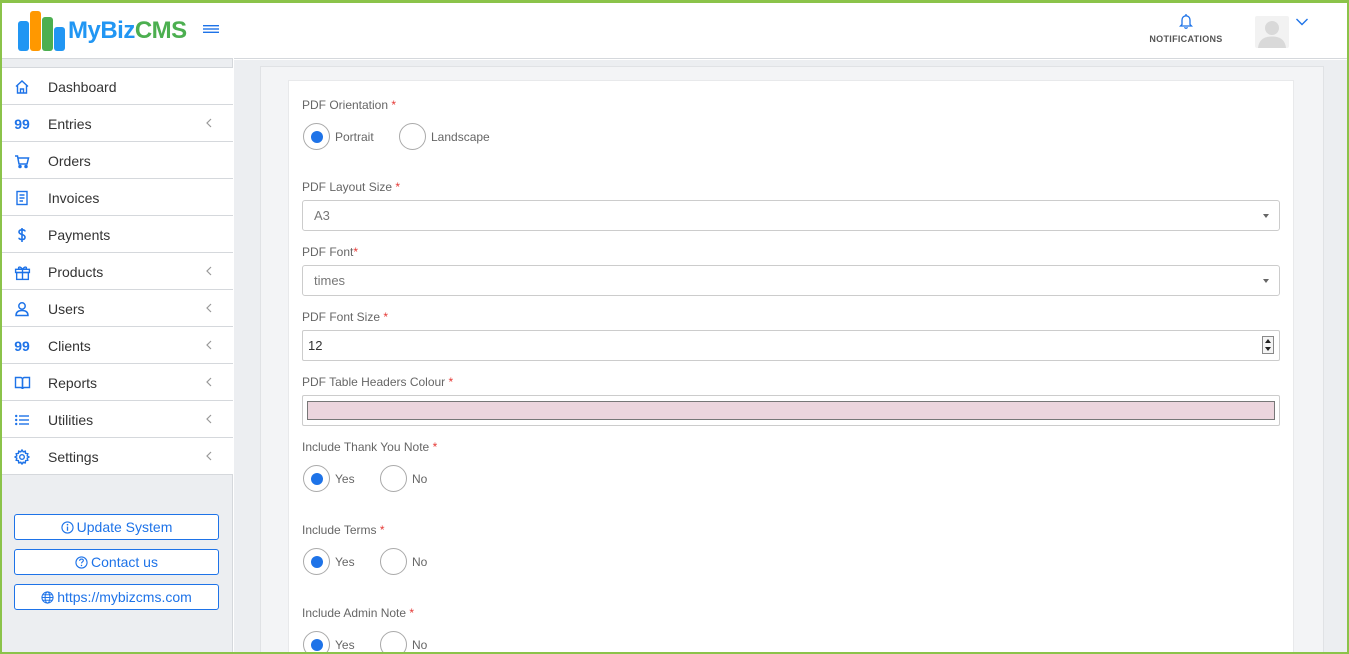 Image resolution: width=1349 pixels, height=654 pixels. I want to click on sidebar-item-label: Reports, so click(73, 383).